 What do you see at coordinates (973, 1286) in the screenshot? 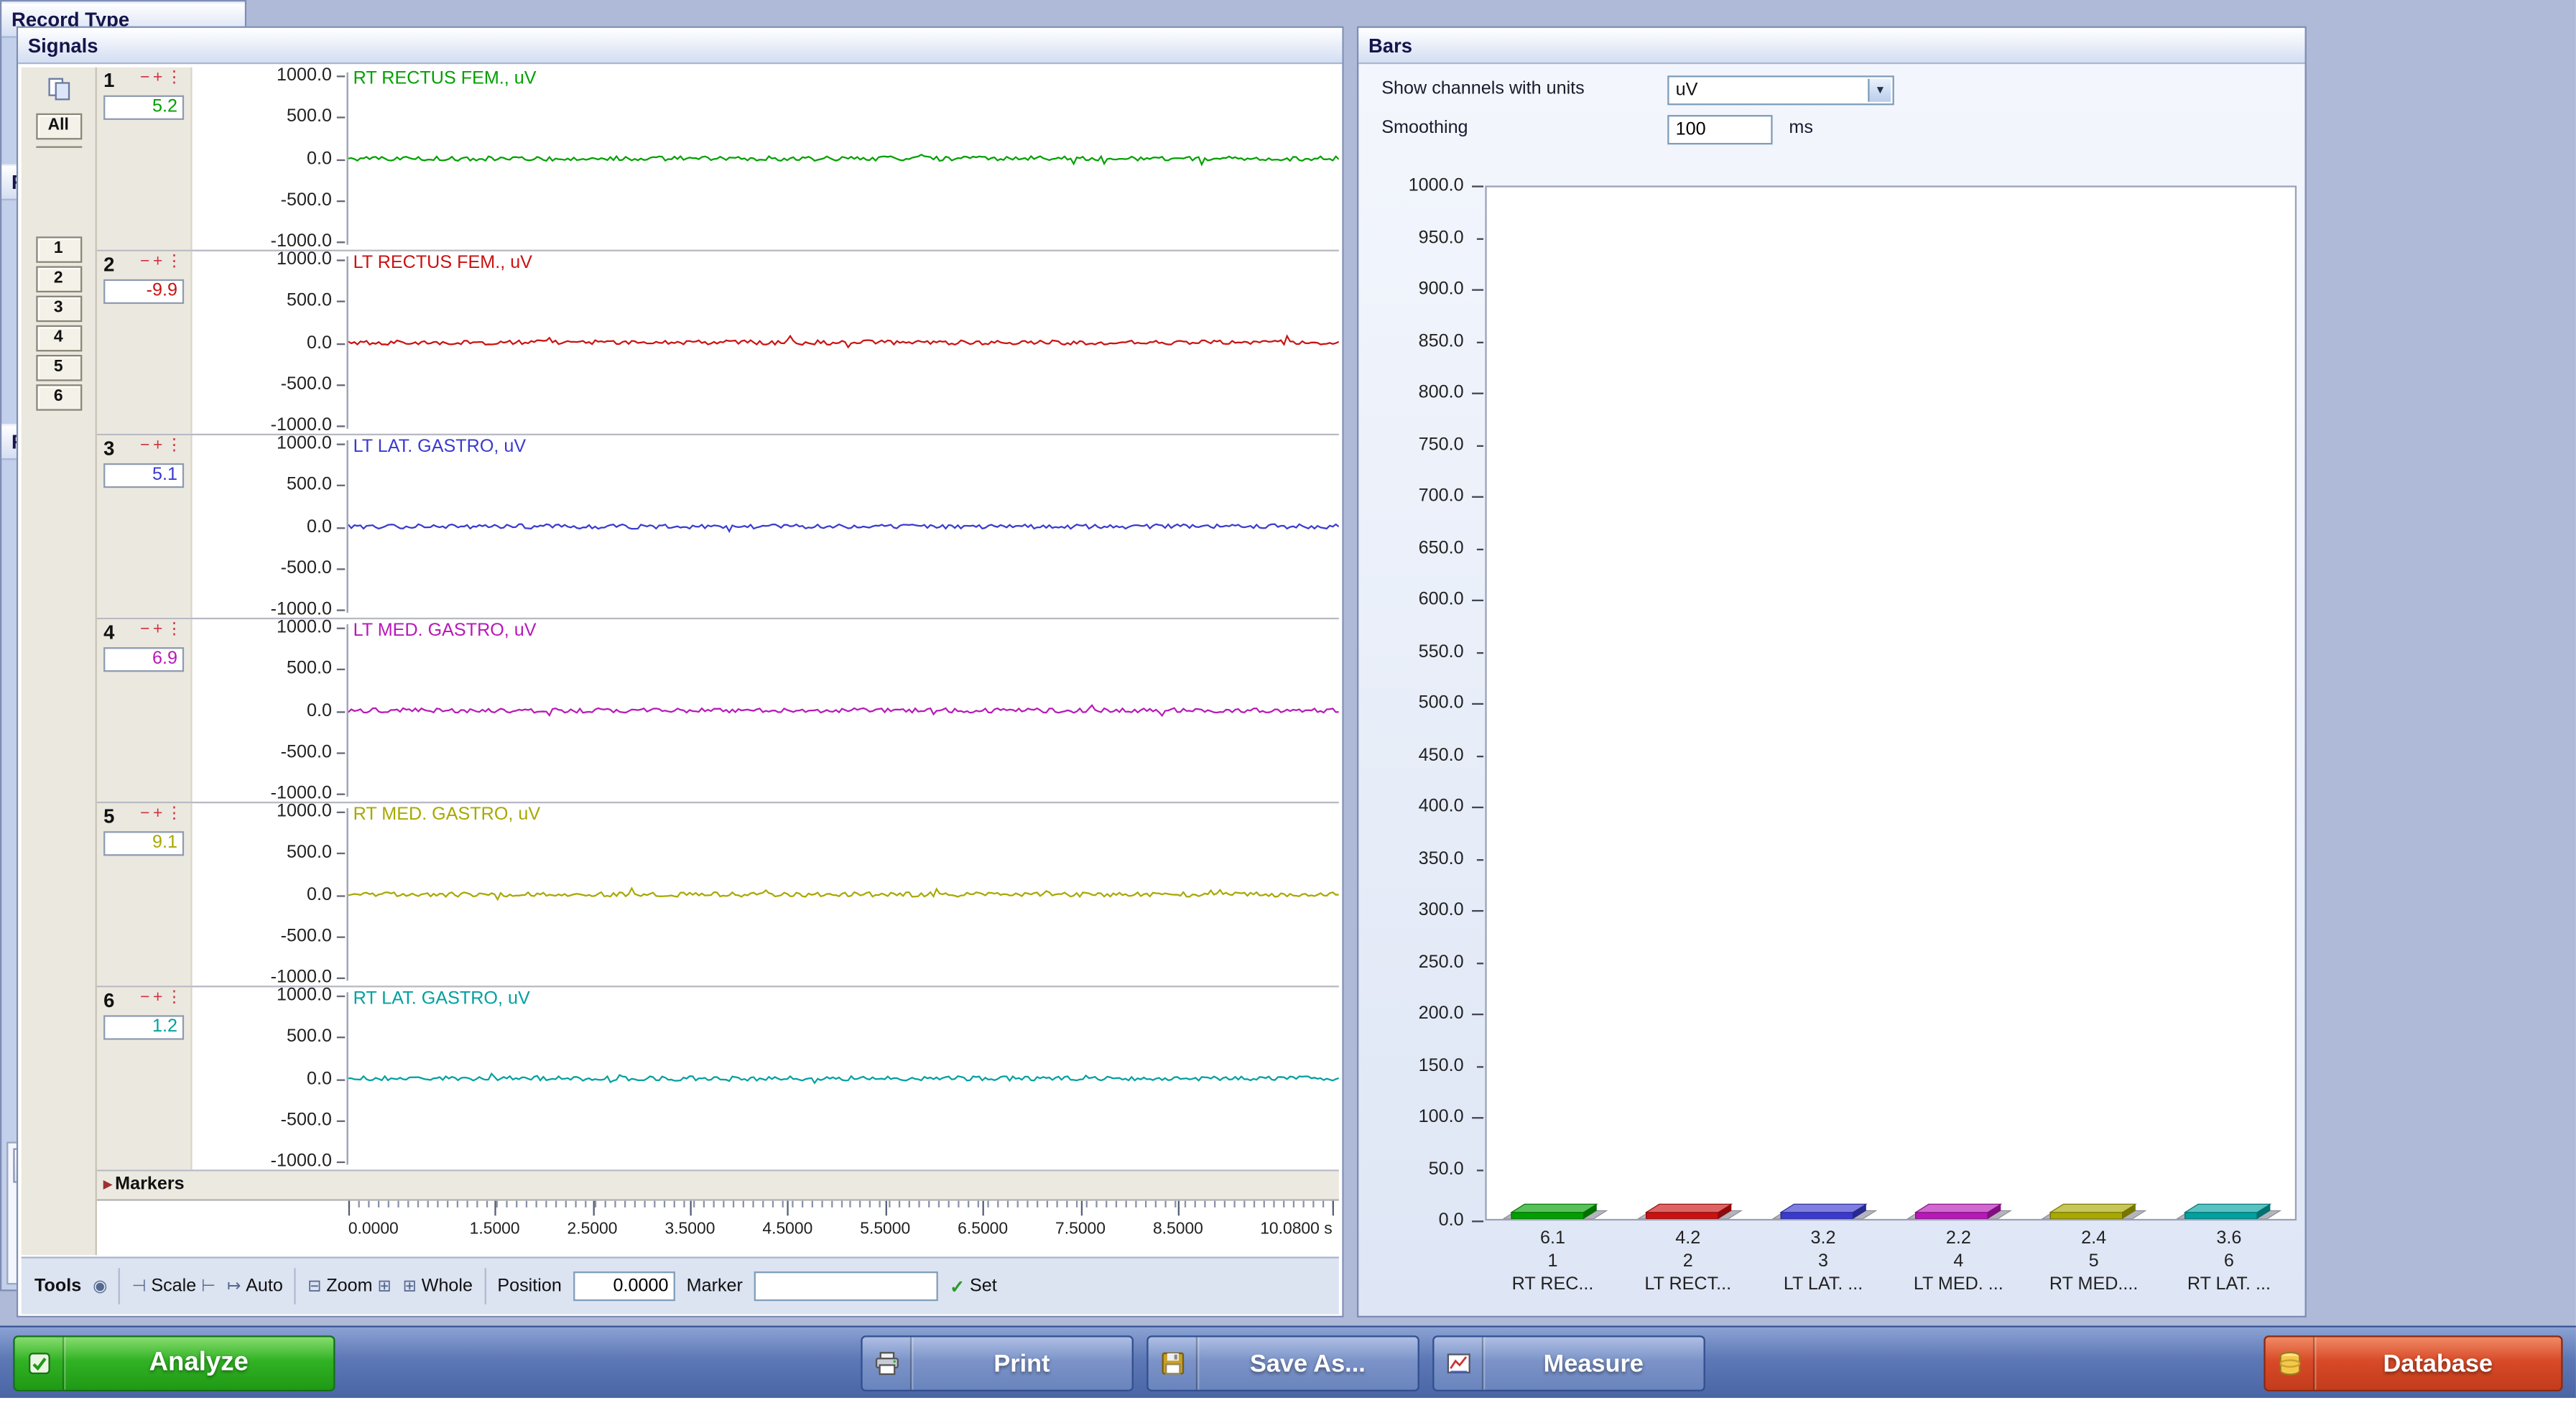
I see `set-marker-button: ✓ Set` at bounding box center [973, 1286].